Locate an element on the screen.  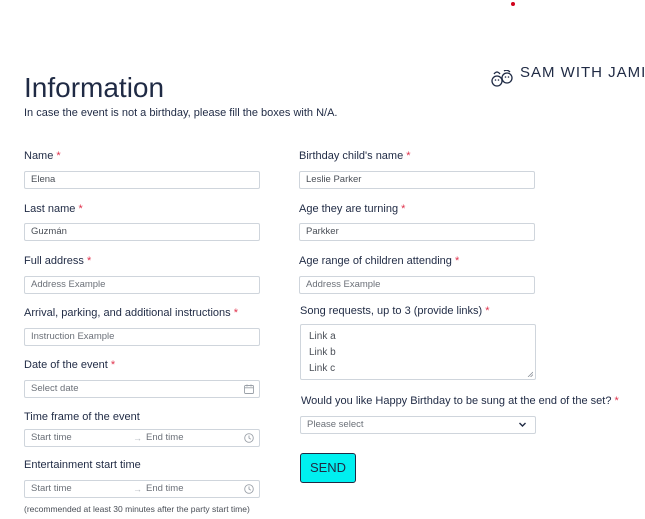
age-turning-label: Age they are turning * is located at coordinates (352, 209).